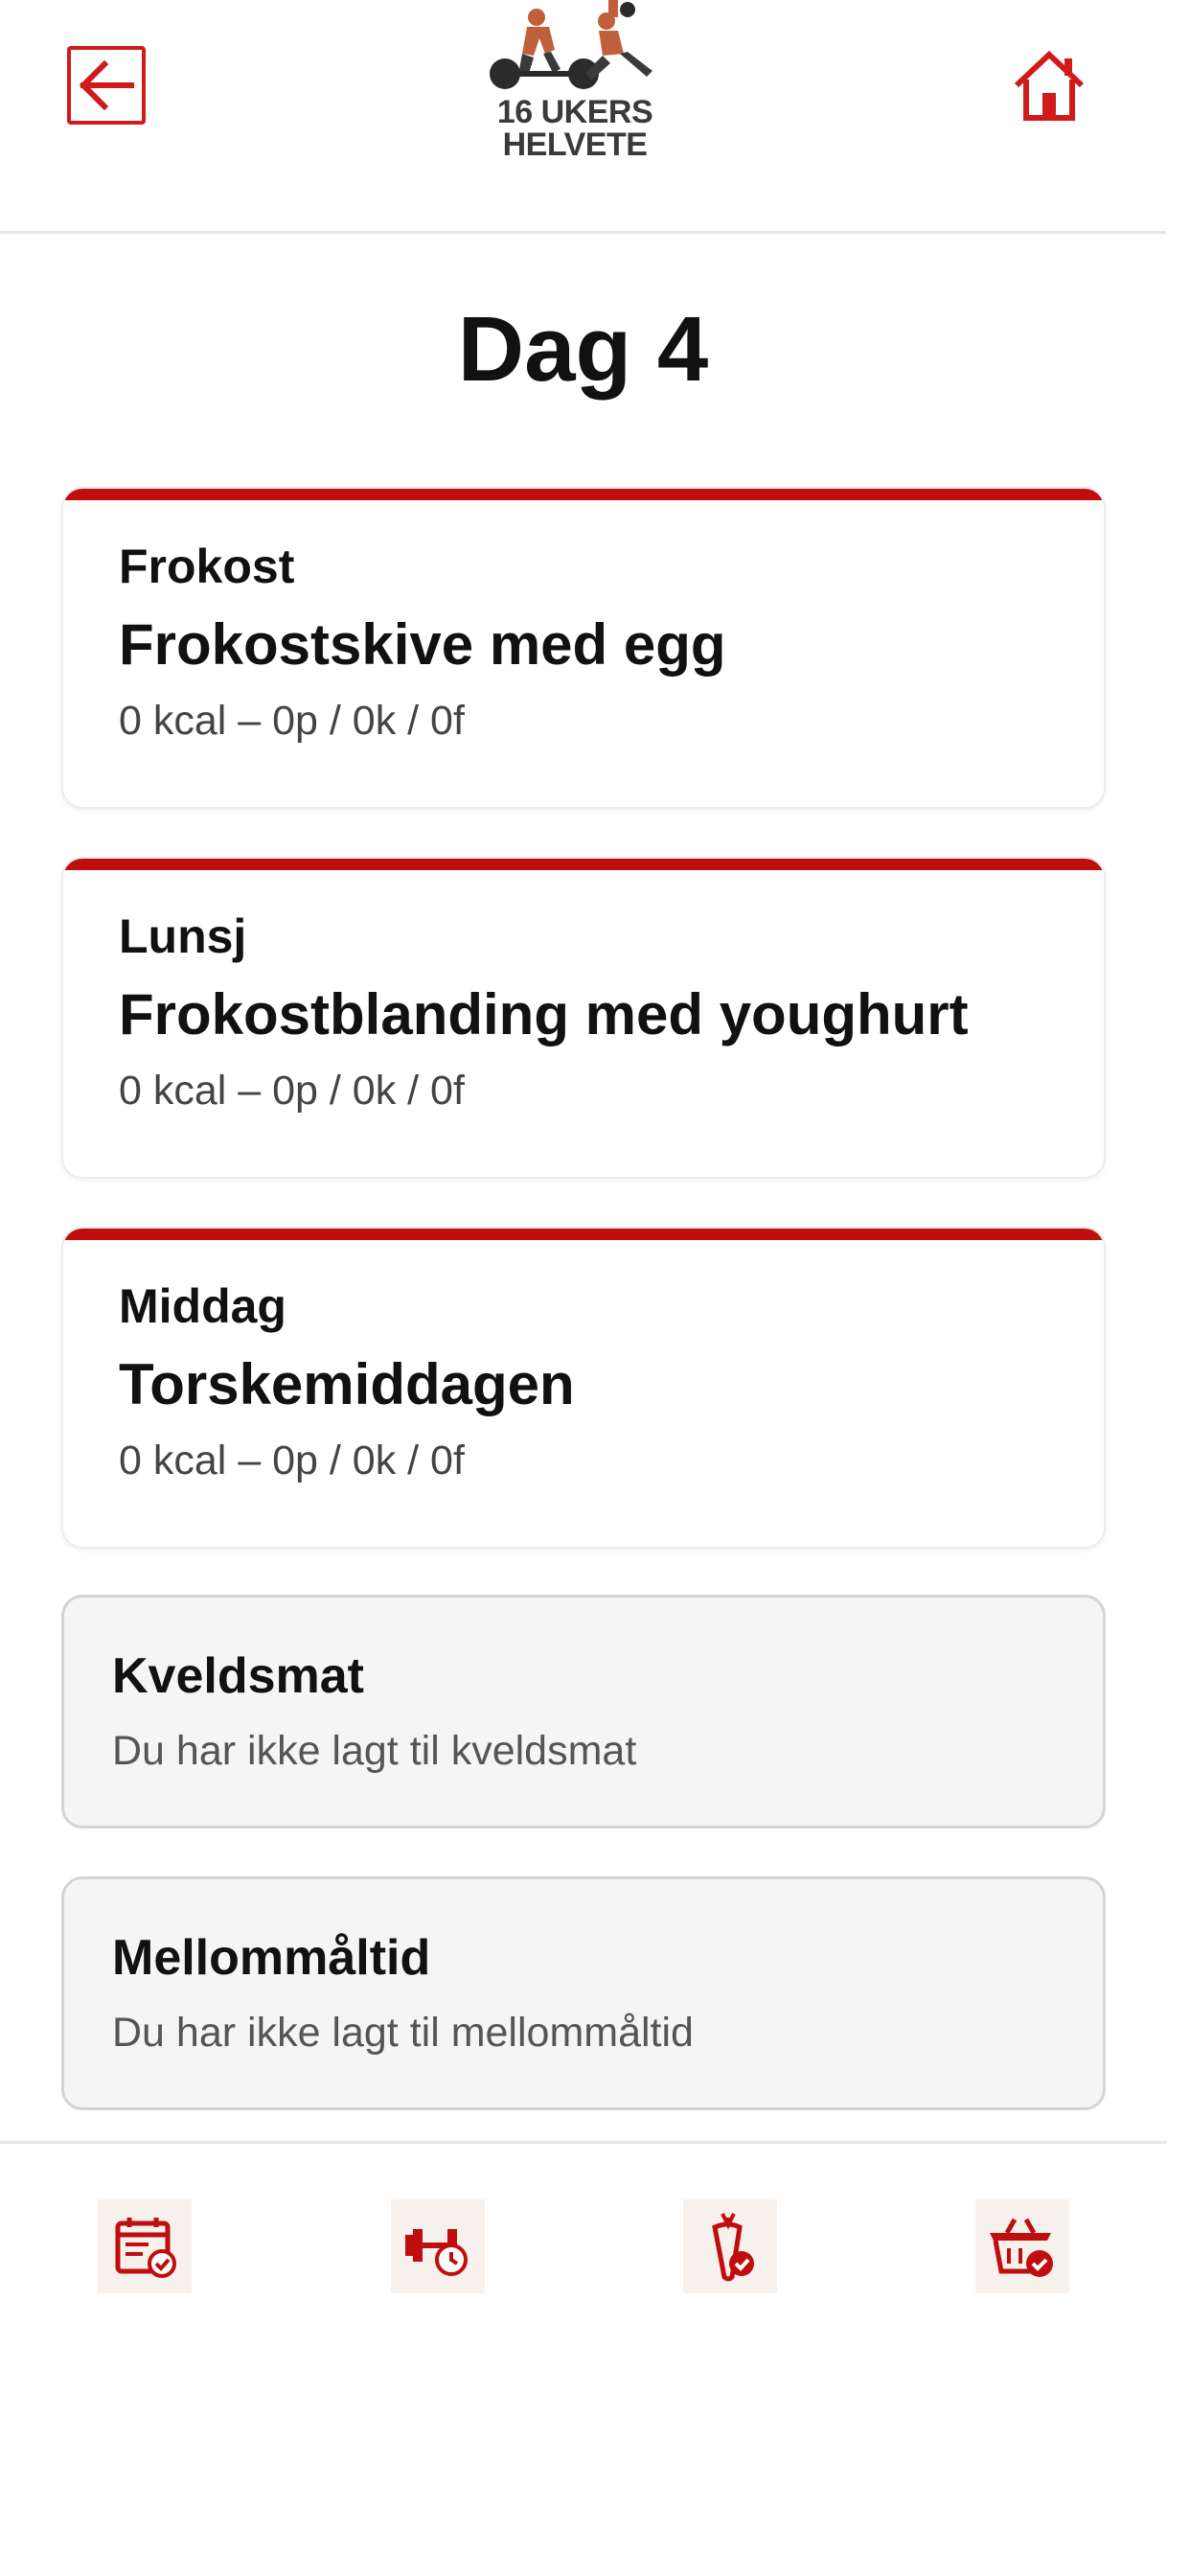 The image size is (1190, 2576). I want to click on empty-meal-message: Du har ikke lagt til kveldsmat, so click(374, 1751).